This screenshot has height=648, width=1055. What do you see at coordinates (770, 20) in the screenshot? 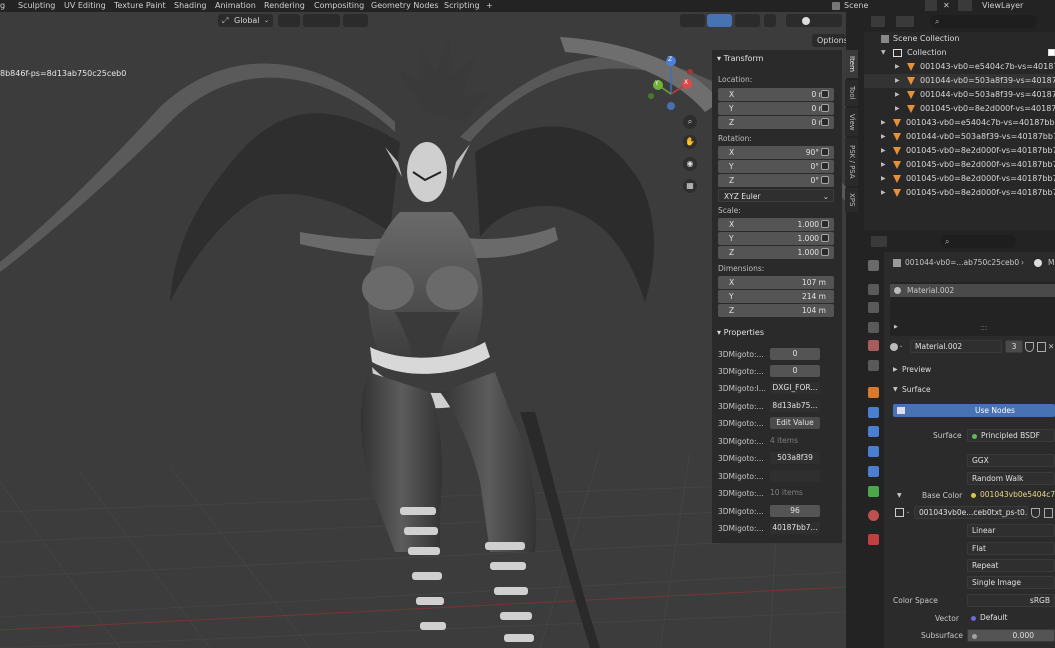
I see `xray-toggle-button` at bounding box center [770, 20].